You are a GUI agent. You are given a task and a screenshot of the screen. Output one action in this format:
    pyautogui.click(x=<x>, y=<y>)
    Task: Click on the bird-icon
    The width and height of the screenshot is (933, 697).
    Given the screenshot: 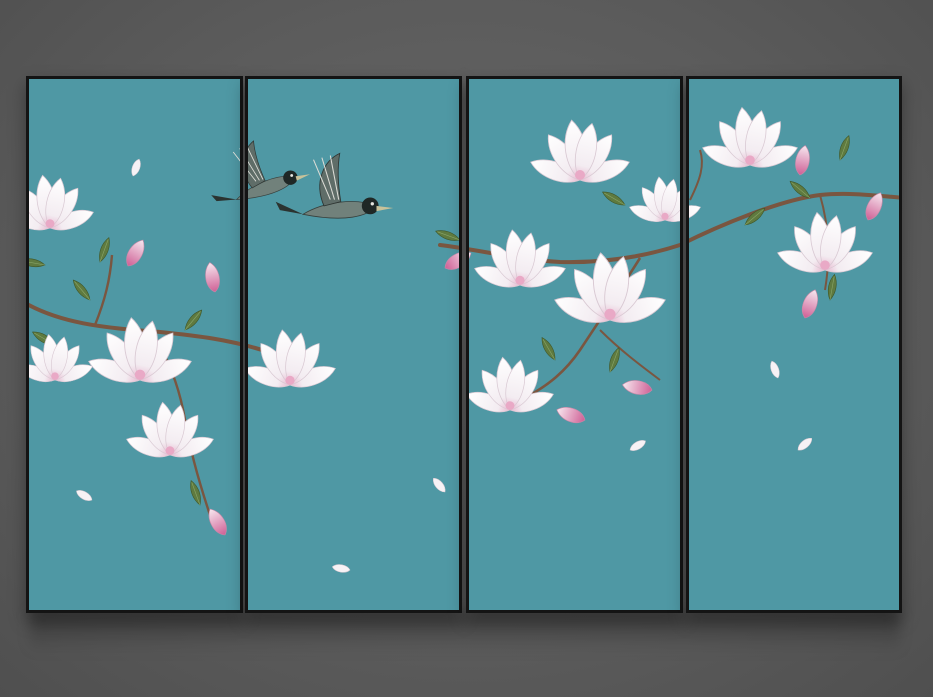 What is the action you would take?
    pyautogui.click(x=297, y=173)
    